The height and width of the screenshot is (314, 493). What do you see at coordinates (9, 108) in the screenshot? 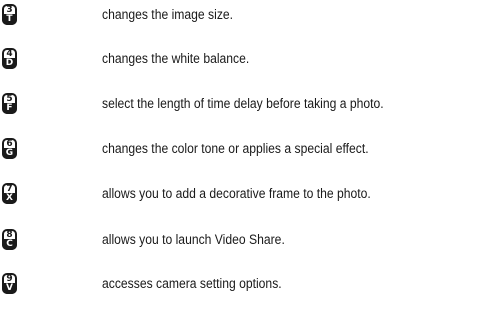
I see `key-5-letter: F` at bounding box center [9, 108].